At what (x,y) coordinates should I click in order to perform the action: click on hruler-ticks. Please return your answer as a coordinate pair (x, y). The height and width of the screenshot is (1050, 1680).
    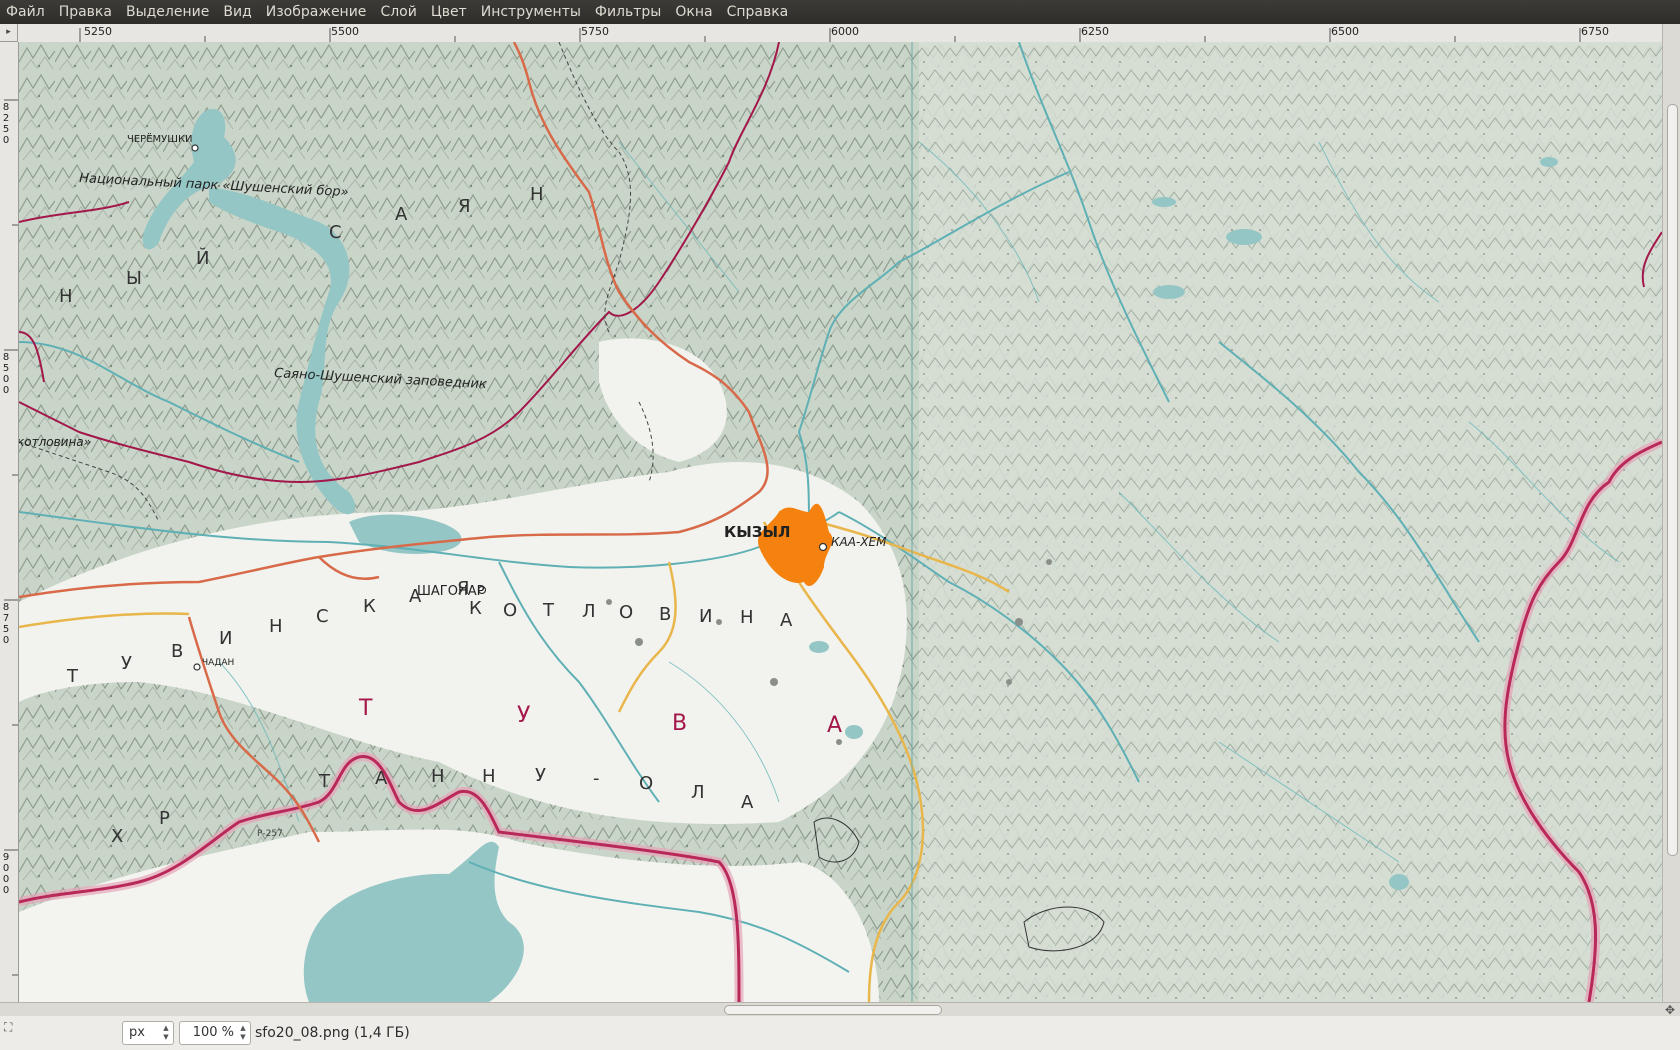
    Looking at the image, I should click on (830, 35).